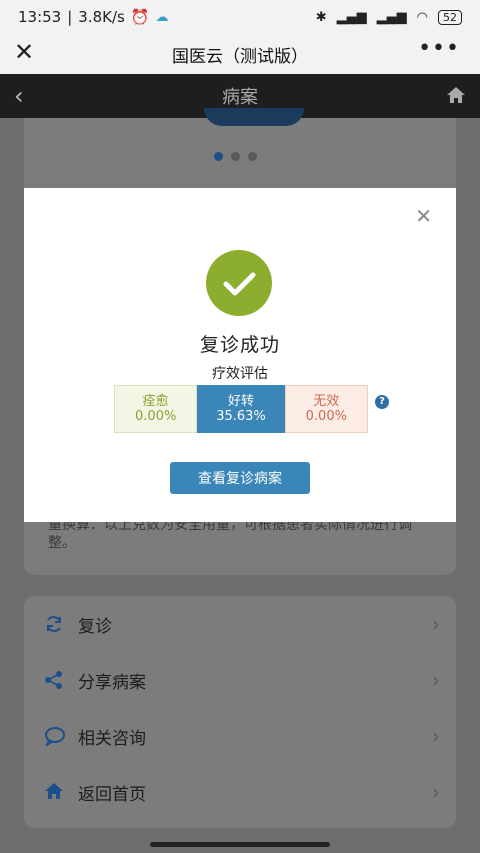 This screenshot has width=480, height=853. I want to click on eval-label: 痊愈, so click(155, 401).